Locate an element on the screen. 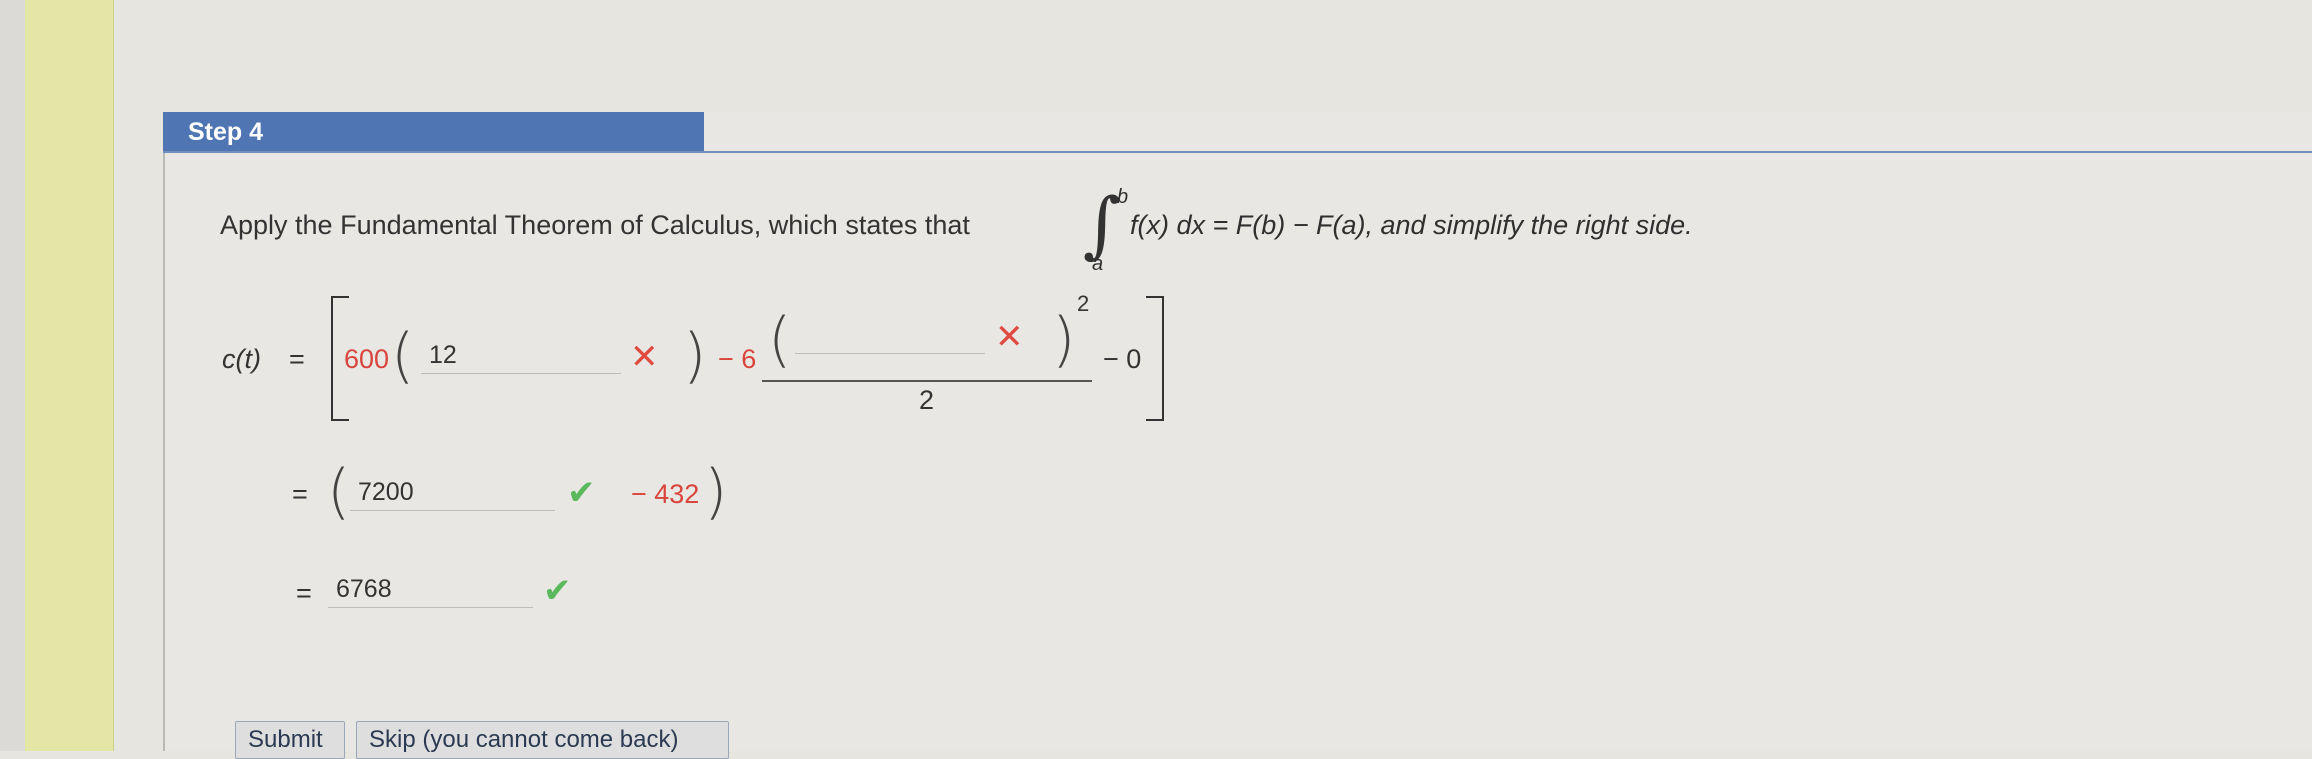 Image resolution: width=2312 pixels, height=759 pixels. lhs-function: c(t) is located at coordinates (241, 359).